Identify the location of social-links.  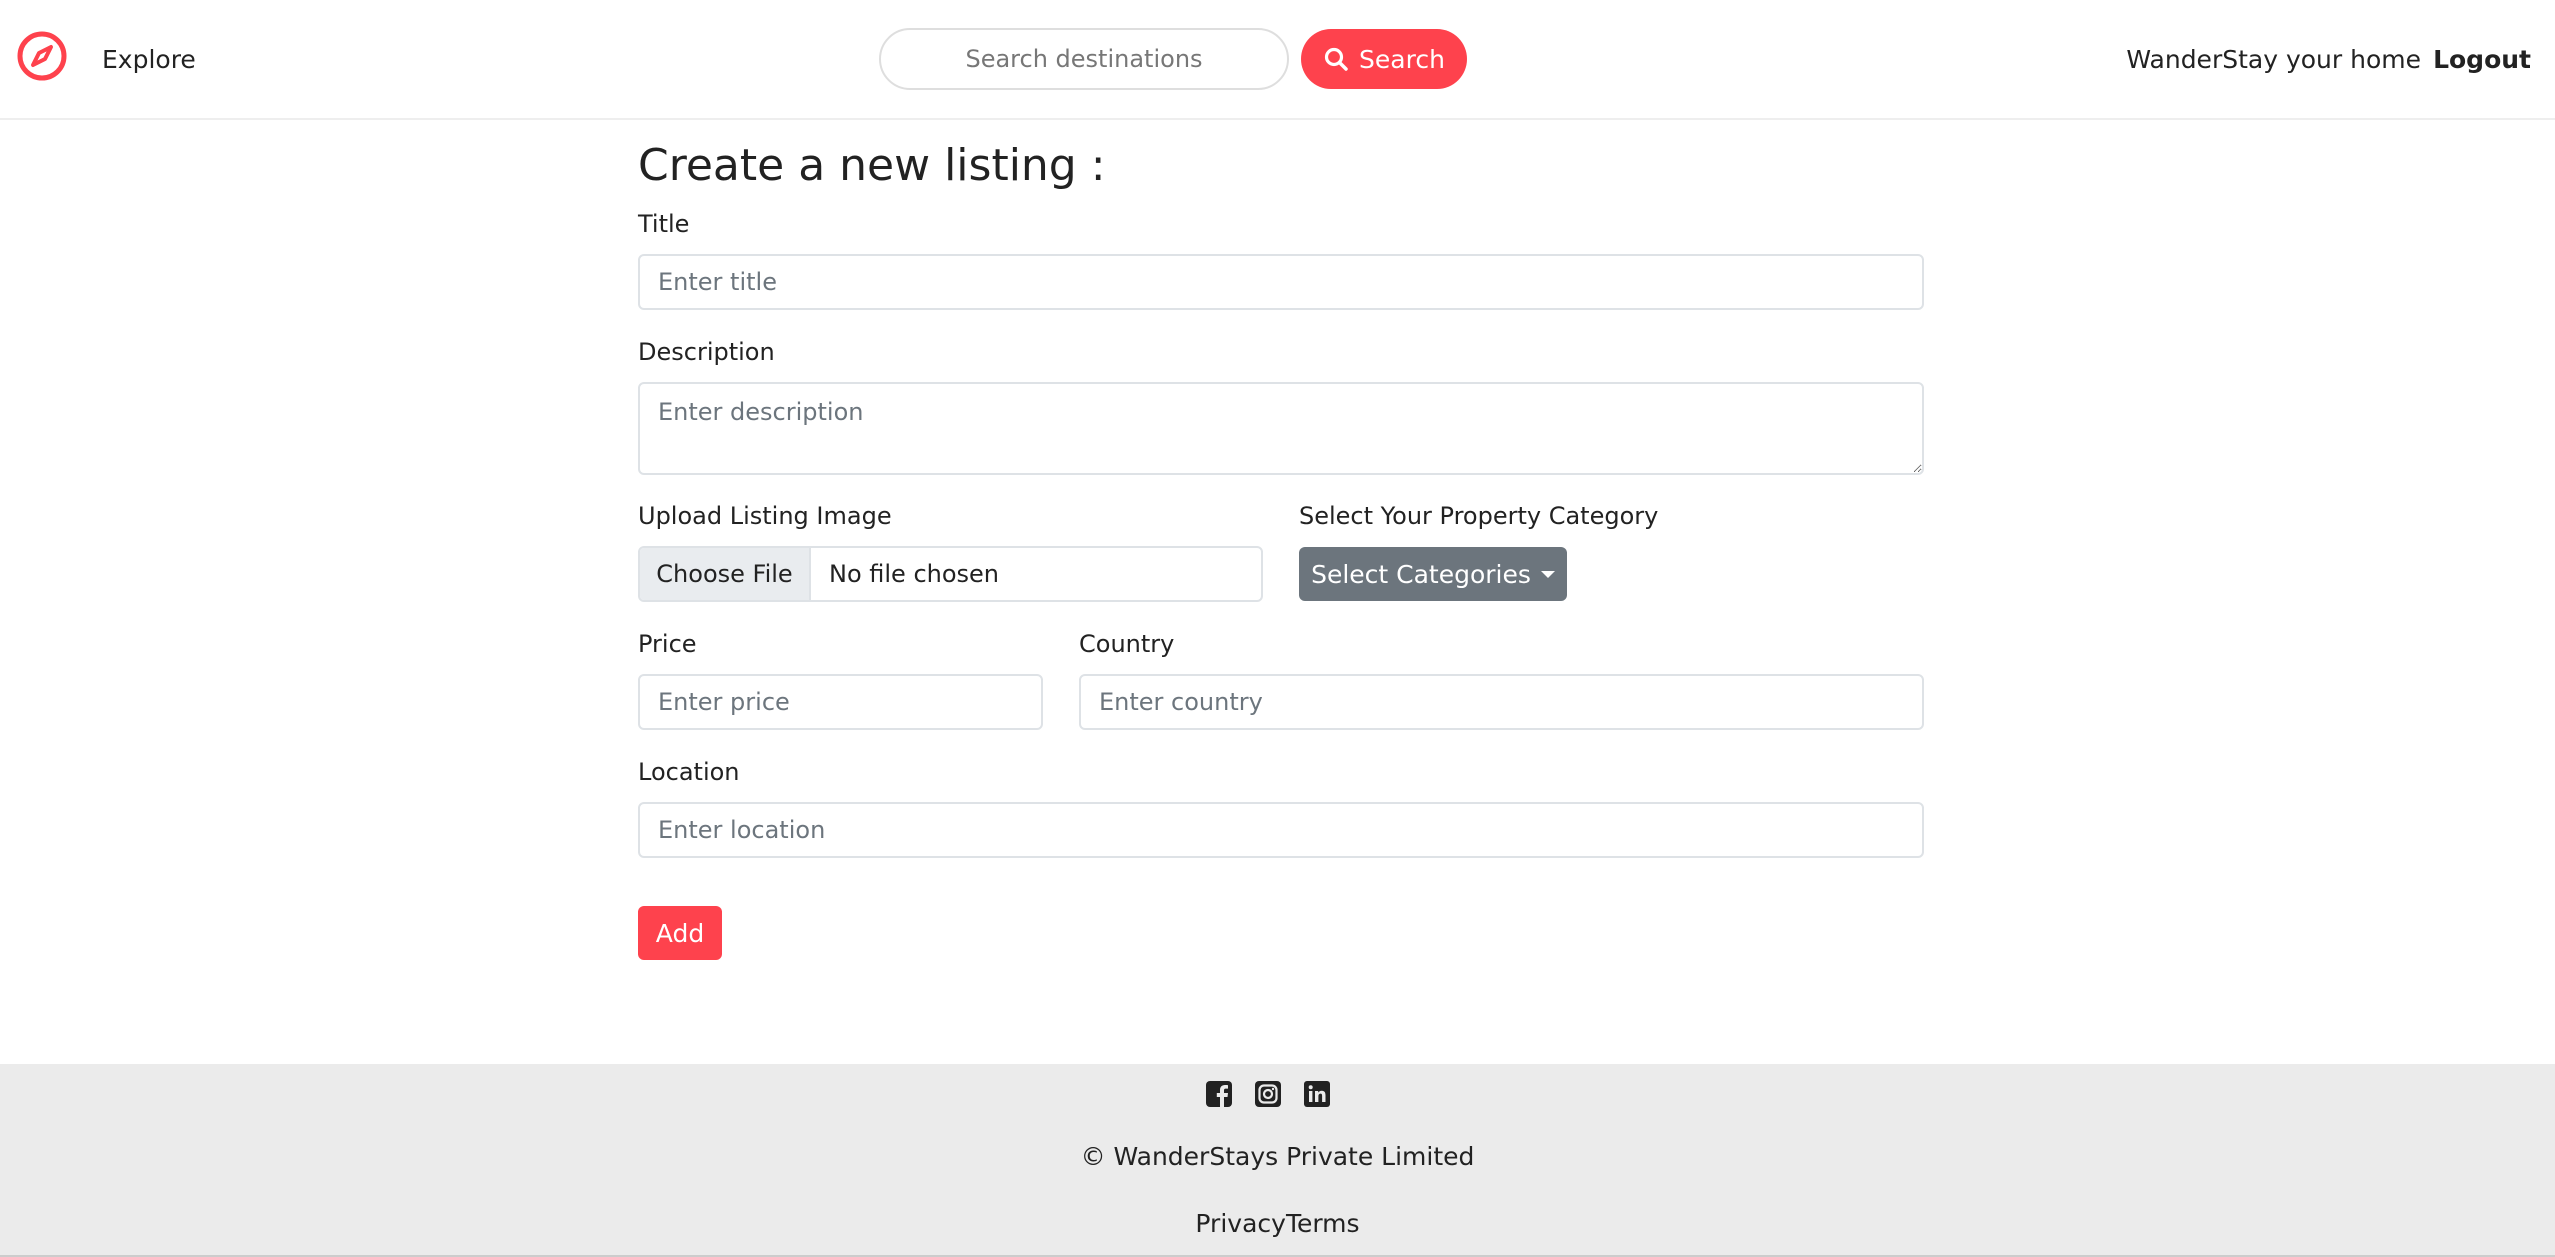
(1268, 1094).